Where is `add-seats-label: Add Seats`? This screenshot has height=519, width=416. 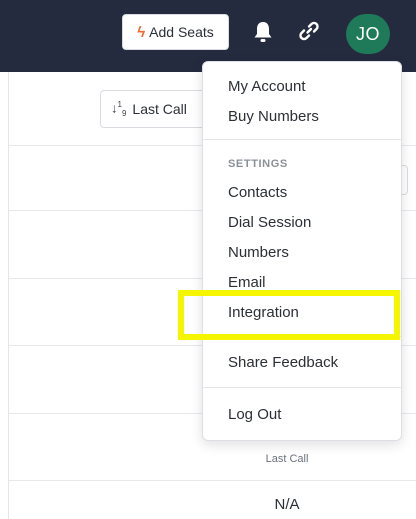
add-seats-label: Add Seats is located at coordinates (181, 32).